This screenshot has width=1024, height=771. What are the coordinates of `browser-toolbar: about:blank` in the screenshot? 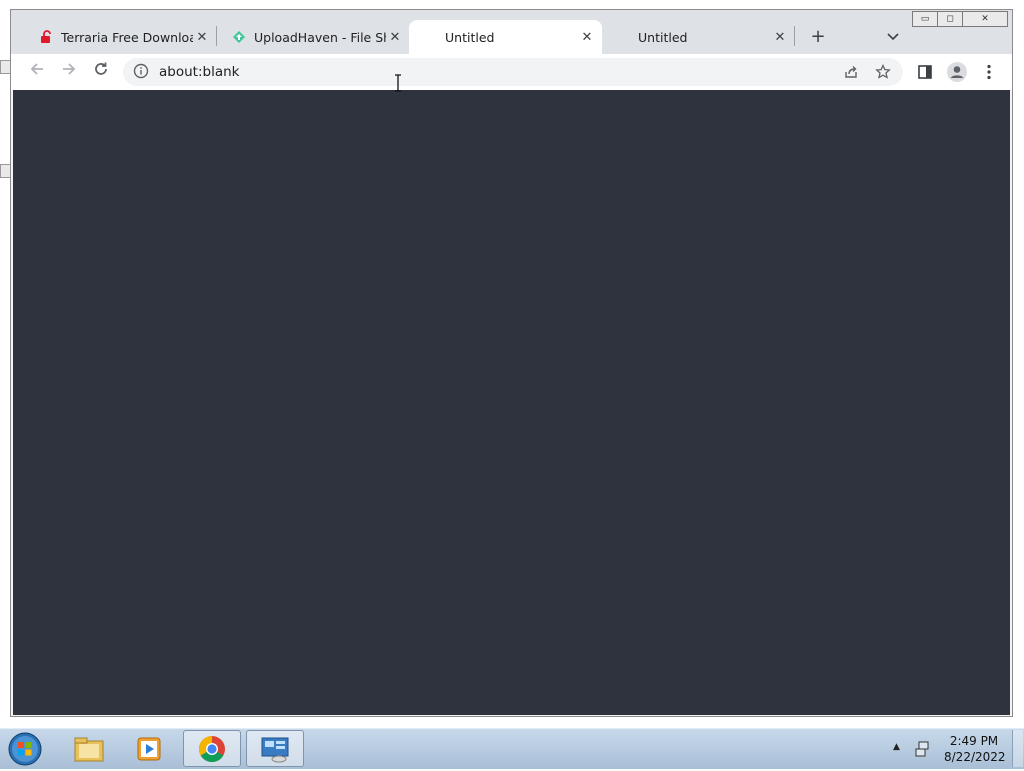 It's located at (511, 72).